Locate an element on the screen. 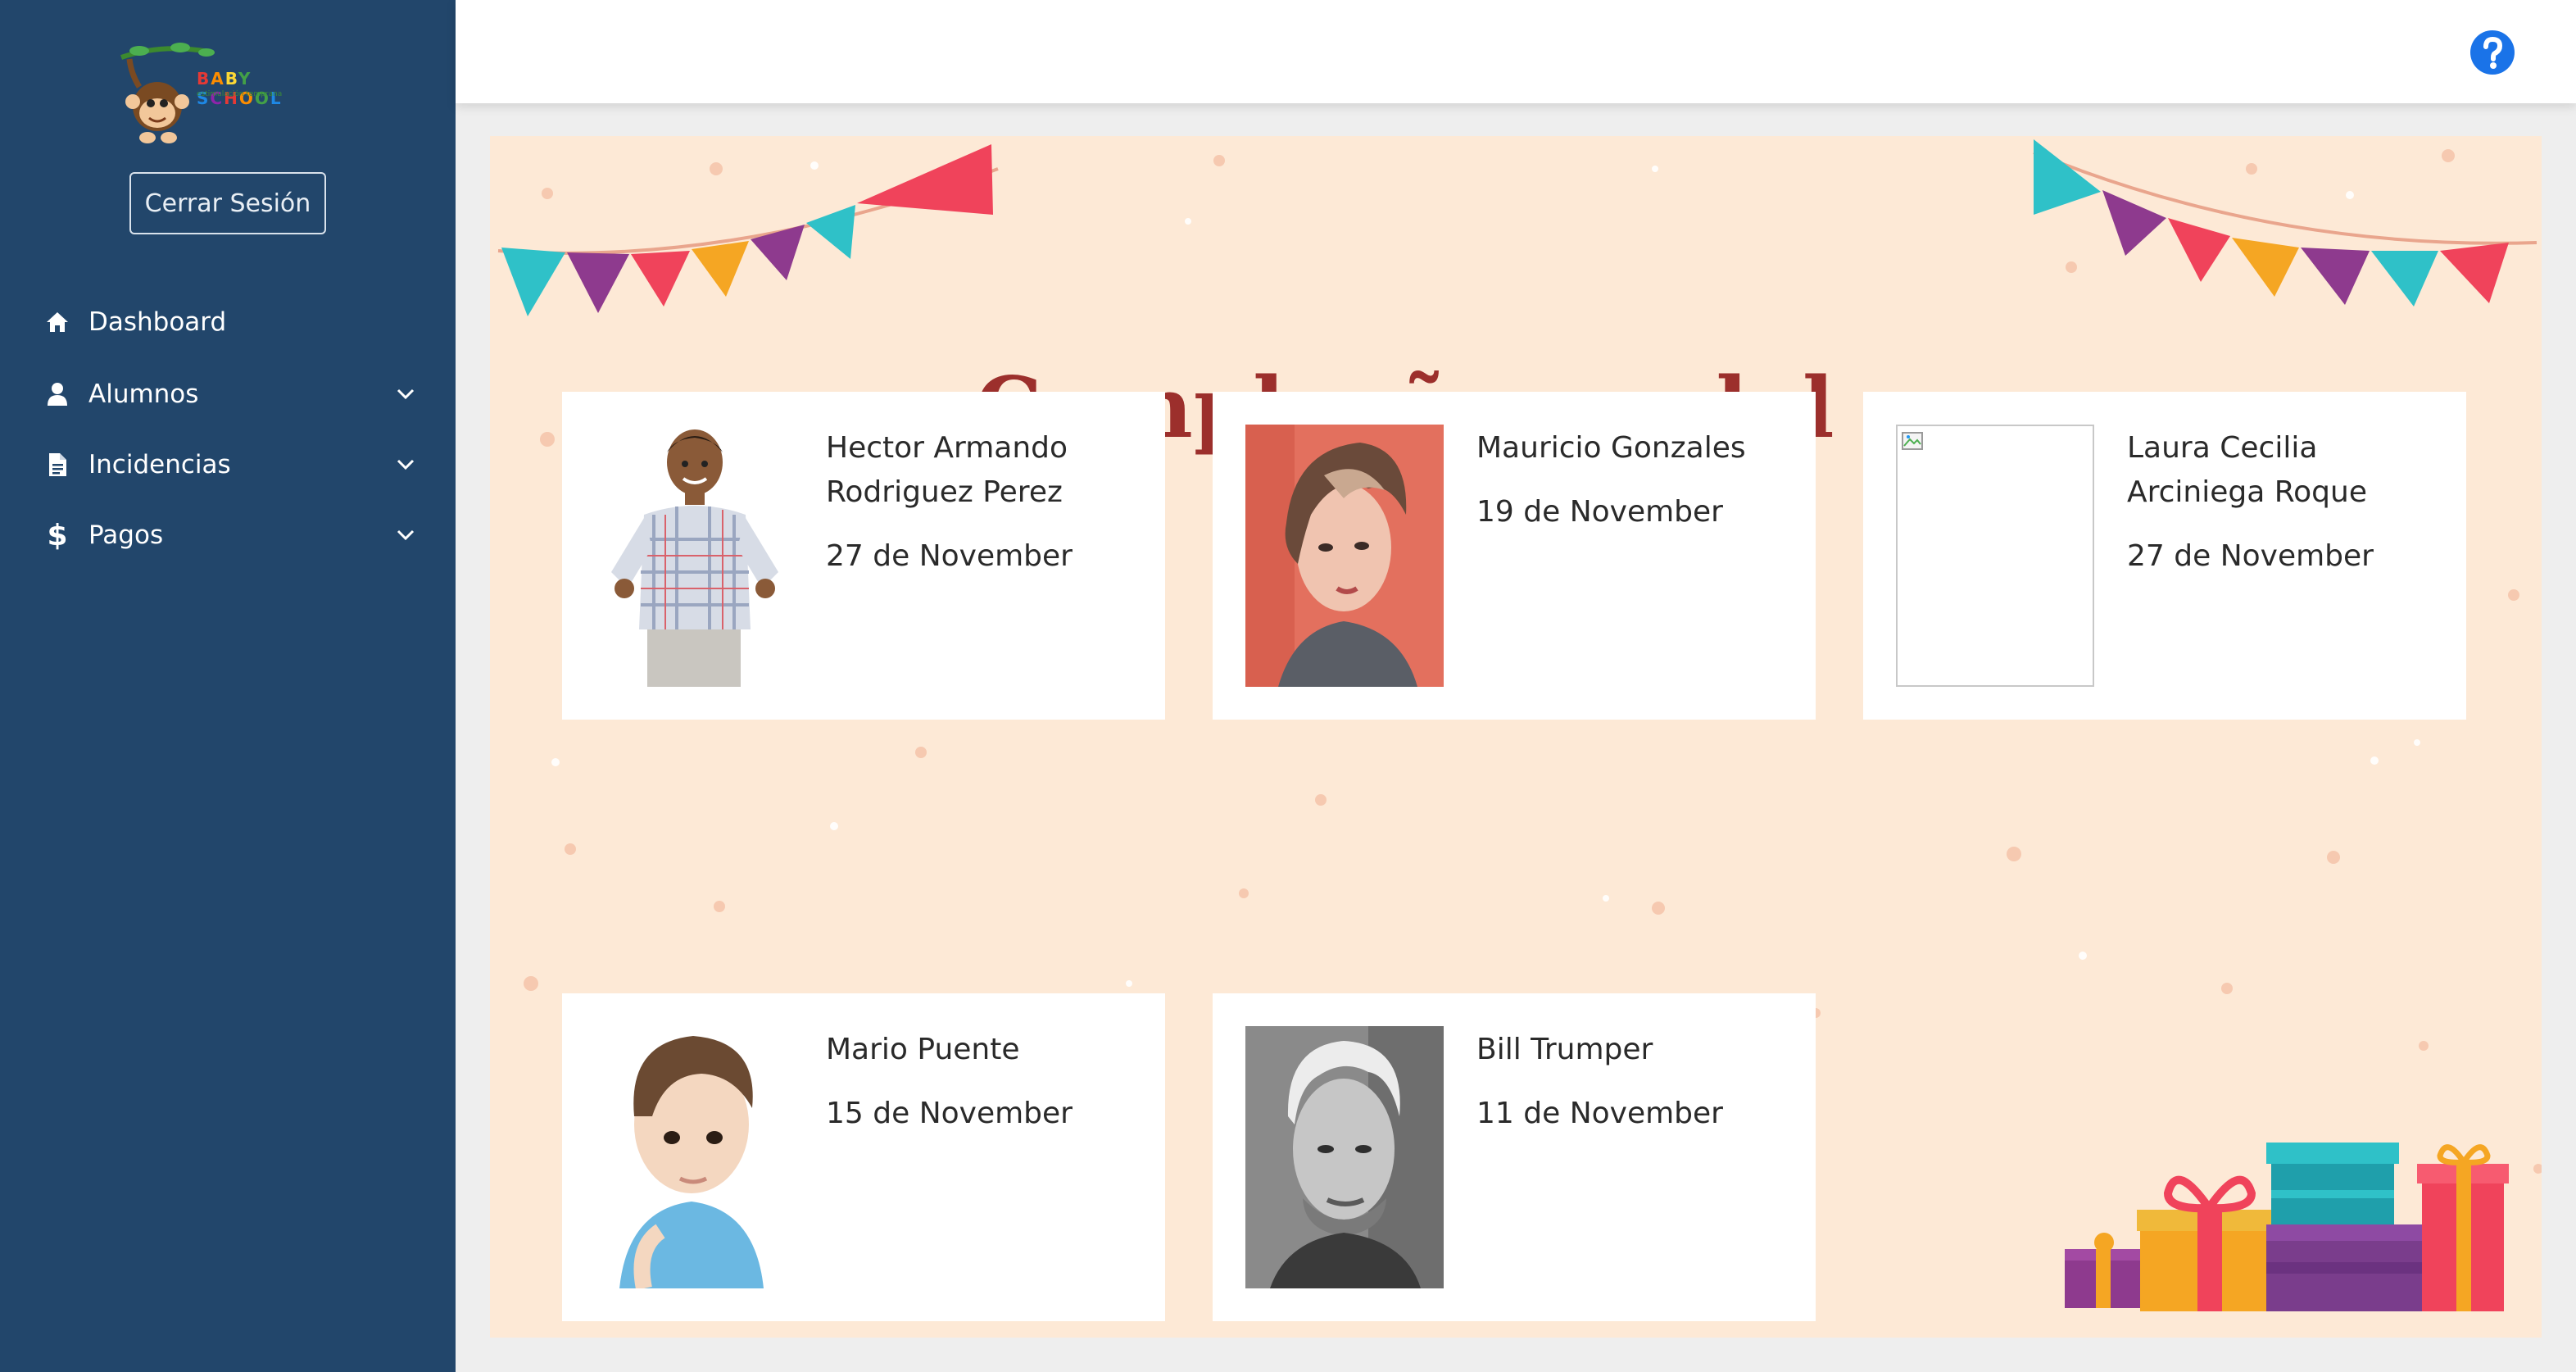 Image resolution: width=2576 pixels, height=1372 pixels. sidebar-item-label: Incidencias is located at coordinates (159, 465).